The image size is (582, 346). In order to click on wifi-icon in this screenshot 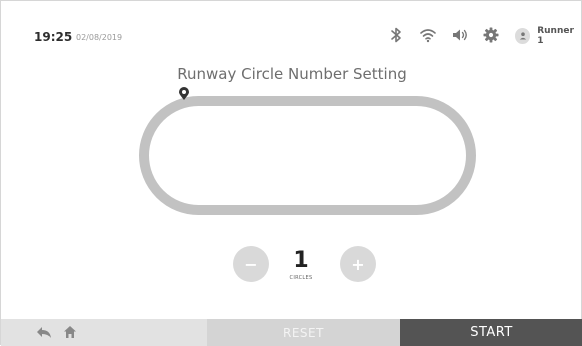, I will do `click(428, 35)`.